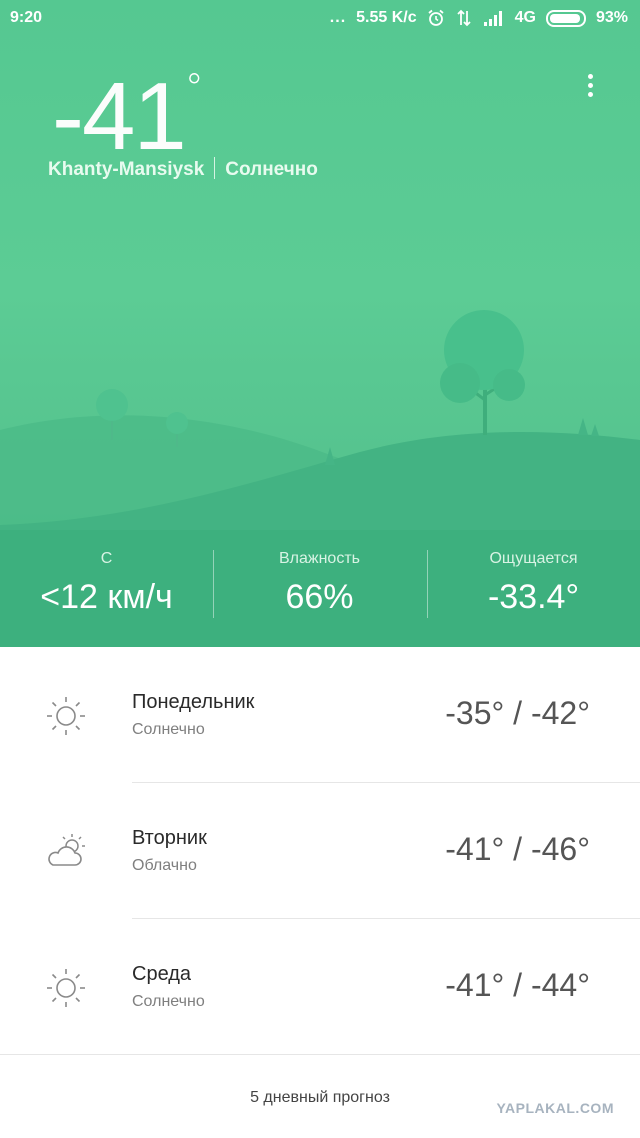 This screenshot has height=1138, width=640. Describe the element at coordinates (492, 18) in the screenshot. I see `signal-icon` at that location.